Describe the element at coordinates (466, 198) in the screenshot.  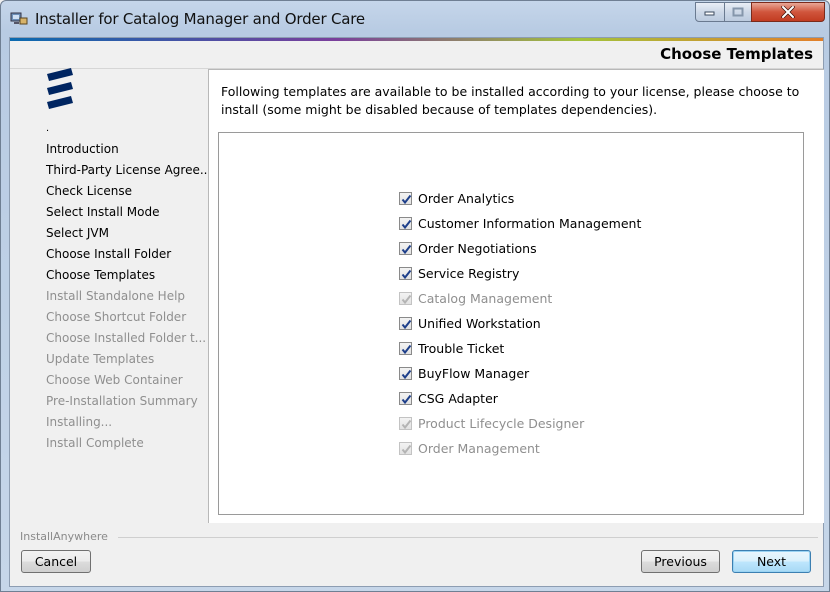
I see `template-label: Order Analytics` at that location.